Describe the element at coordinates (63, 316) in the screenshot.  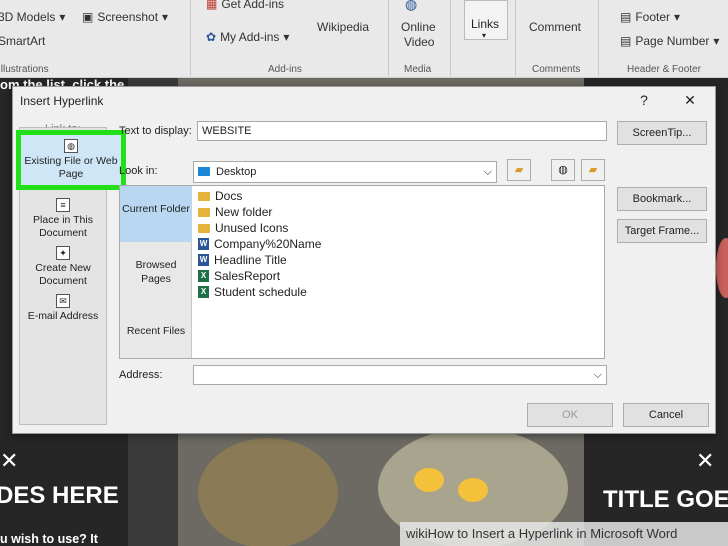
I see `link-email-label: E-mail Address` at that location.